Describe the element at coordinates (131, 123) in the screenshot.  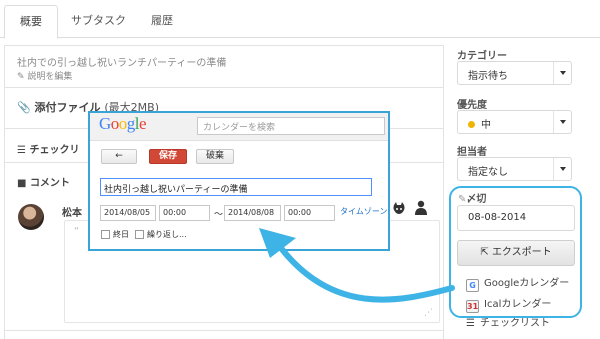
I see `google-logo-letter: g` at that location.